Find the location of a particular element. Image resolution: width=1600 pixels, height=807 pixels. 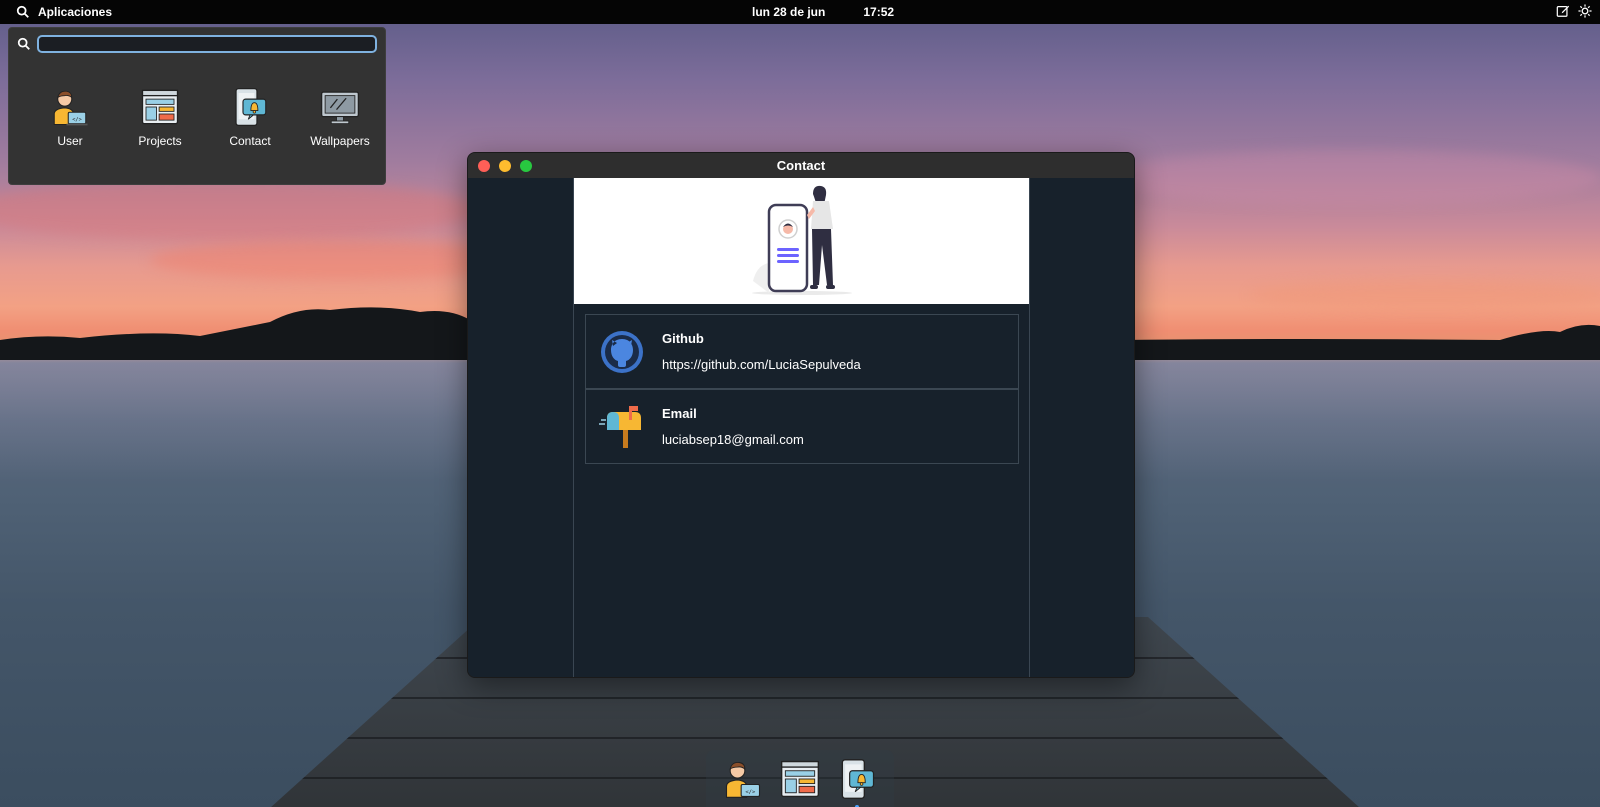

launcher-app-user: </> User is located at coordinates (70, 117).